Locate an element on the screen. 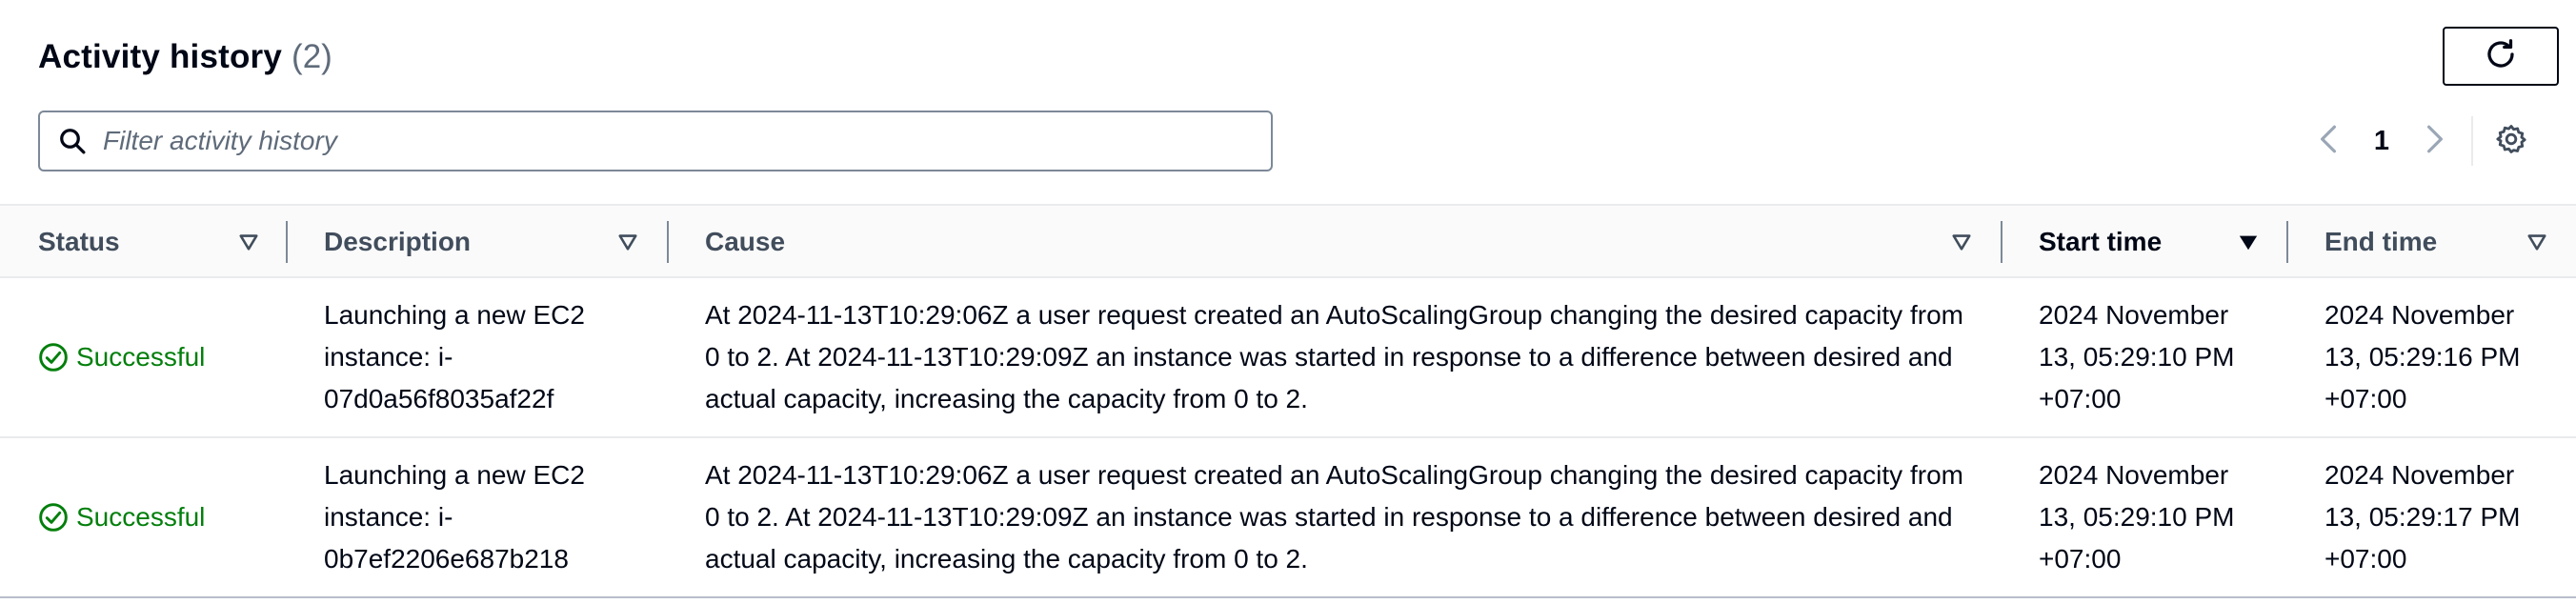 This screenshot has width=2576, height=604. search-field is located at coordinates (656, 141).